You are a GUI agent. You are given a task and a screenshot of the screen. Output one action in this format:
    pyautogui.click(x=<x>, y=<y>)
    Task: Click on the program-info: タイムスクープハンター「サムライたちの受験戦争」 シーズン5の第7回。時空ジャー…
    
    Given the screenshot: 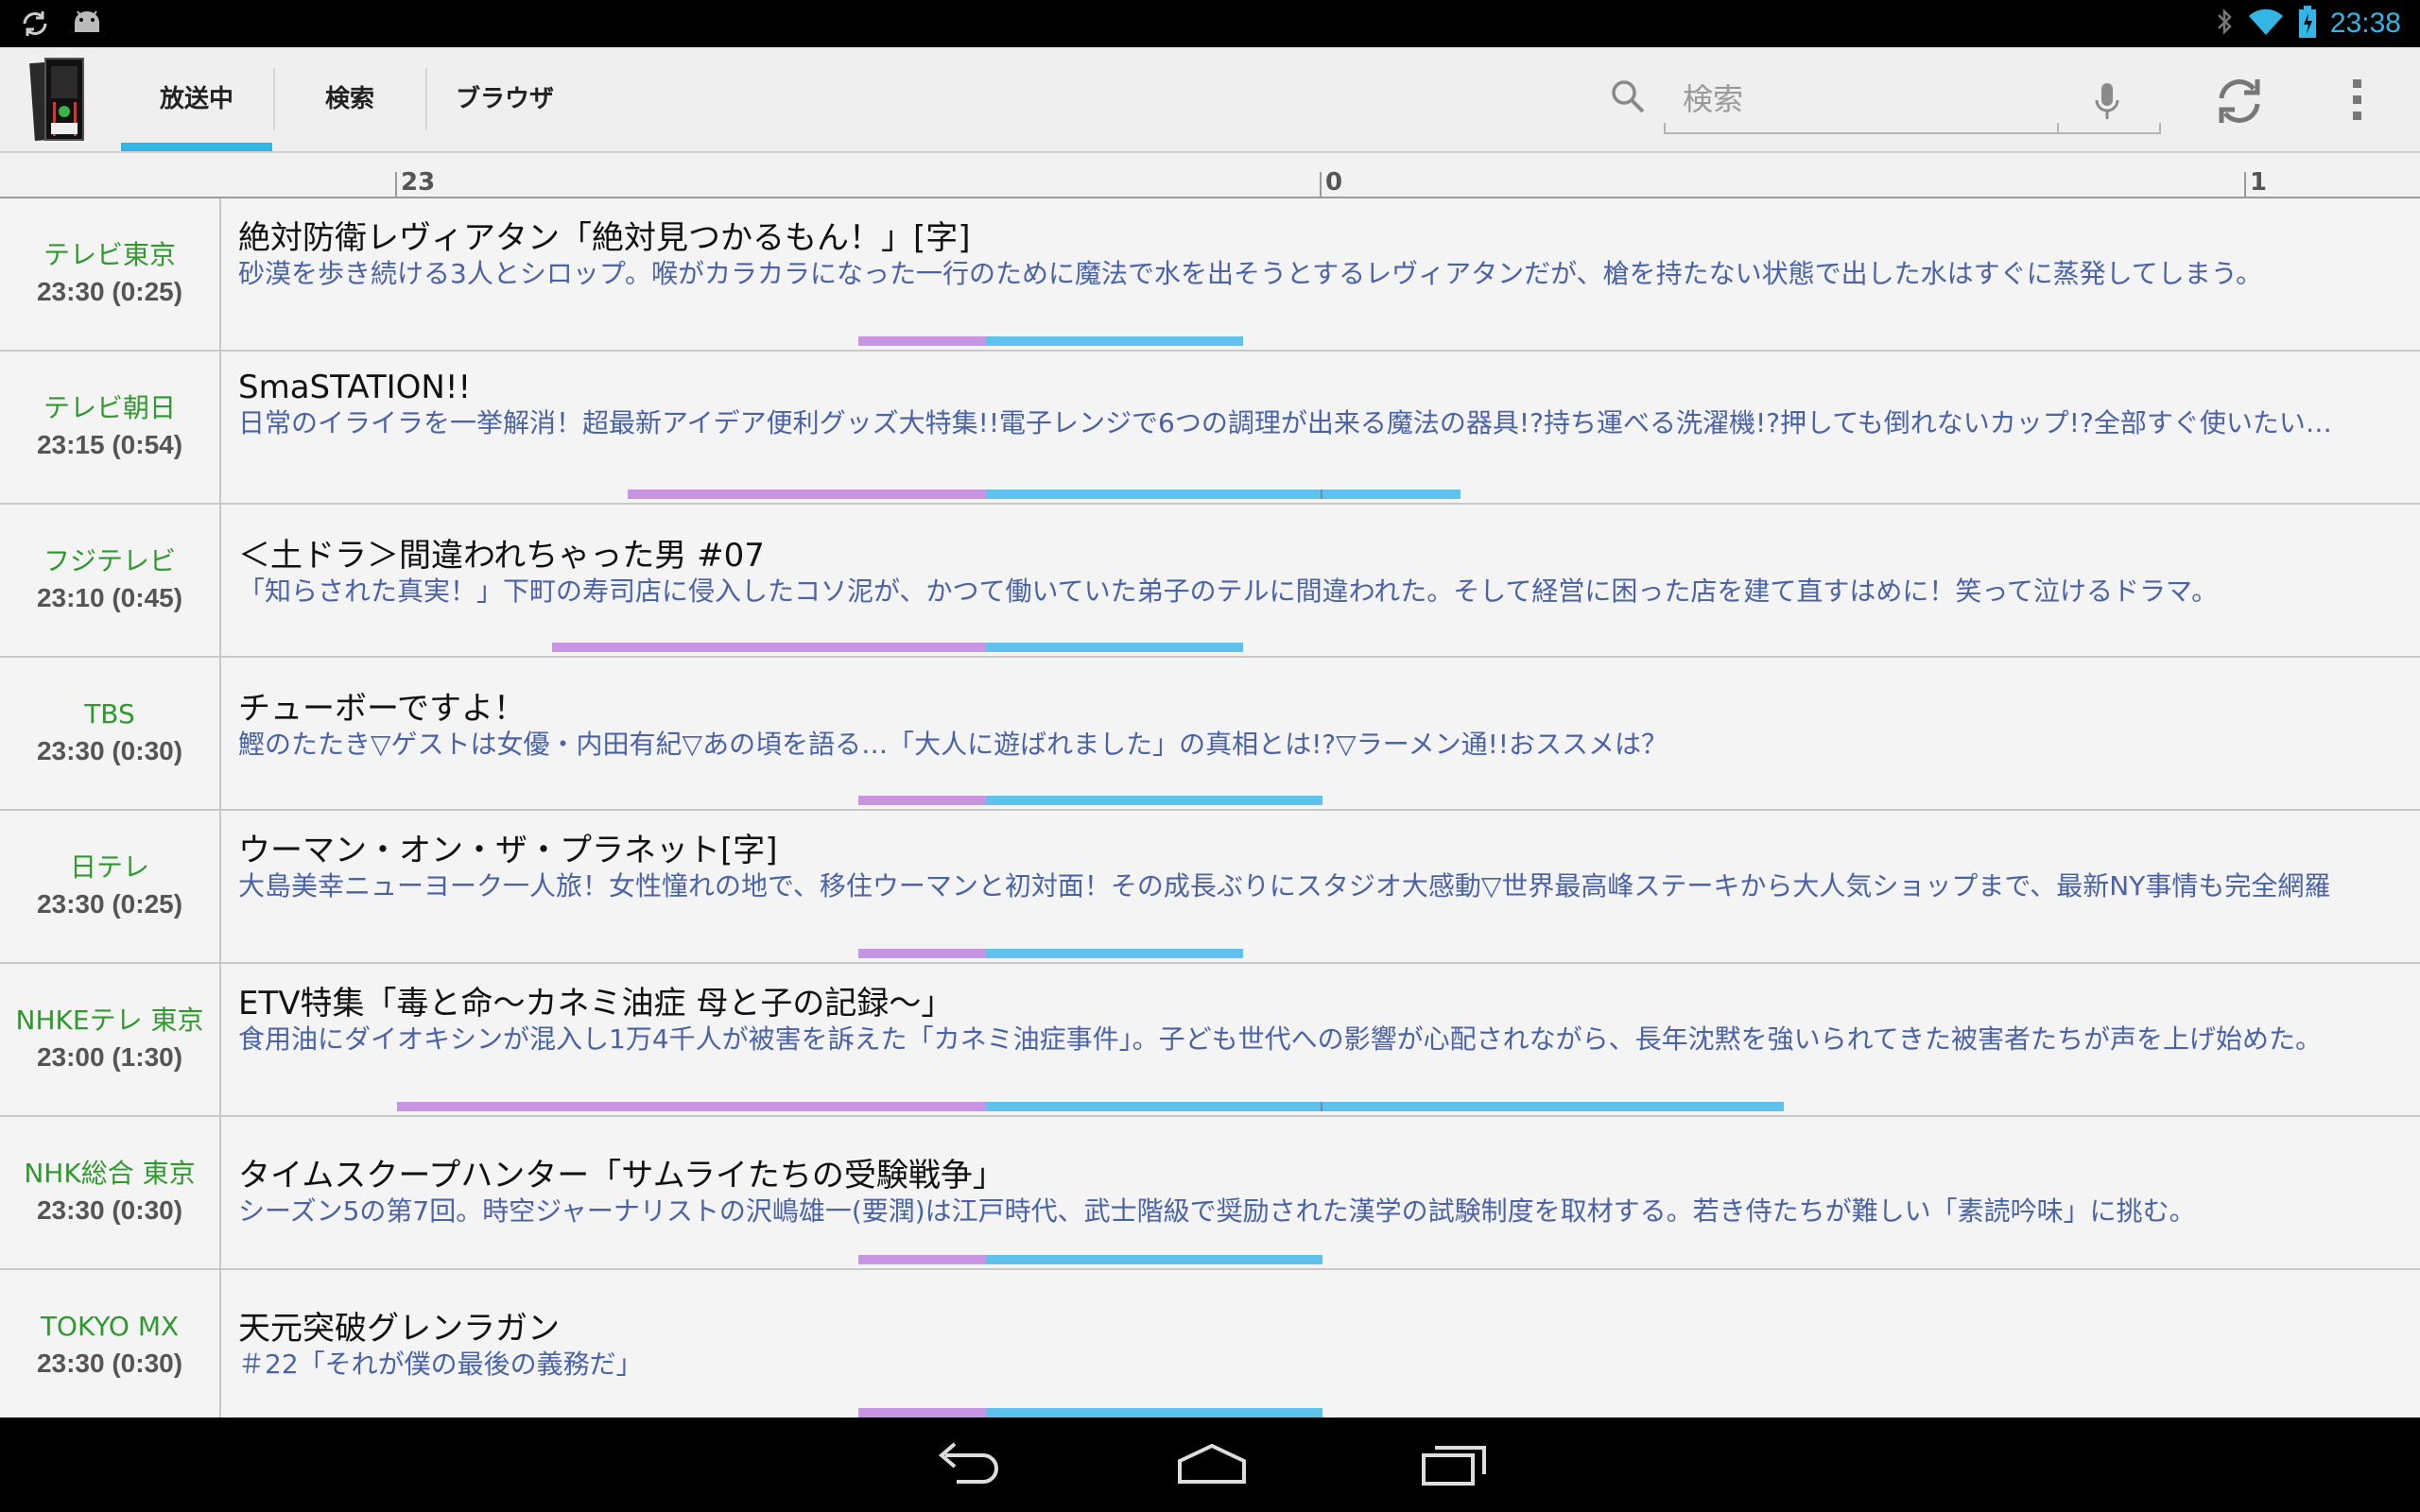 What is the action you would take?
    pyautogui.click(x=1320, y=1192)
    